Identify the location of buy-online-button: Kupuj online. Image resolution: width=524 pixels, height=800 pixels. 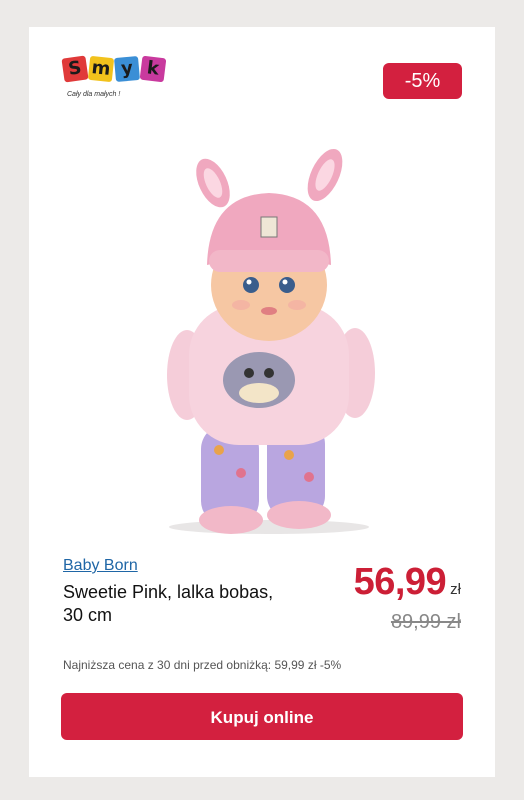
(262, 716).